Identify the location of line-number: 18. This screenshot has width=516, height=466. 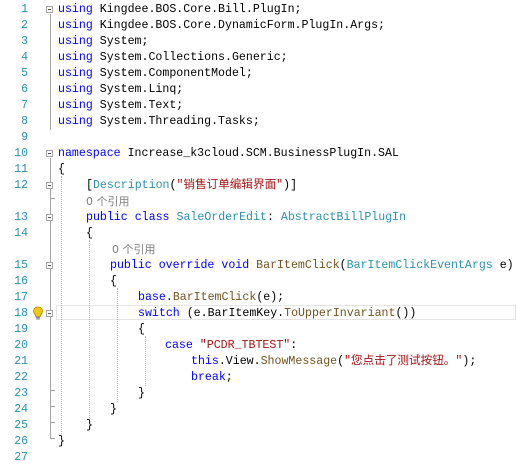
(21, 313).